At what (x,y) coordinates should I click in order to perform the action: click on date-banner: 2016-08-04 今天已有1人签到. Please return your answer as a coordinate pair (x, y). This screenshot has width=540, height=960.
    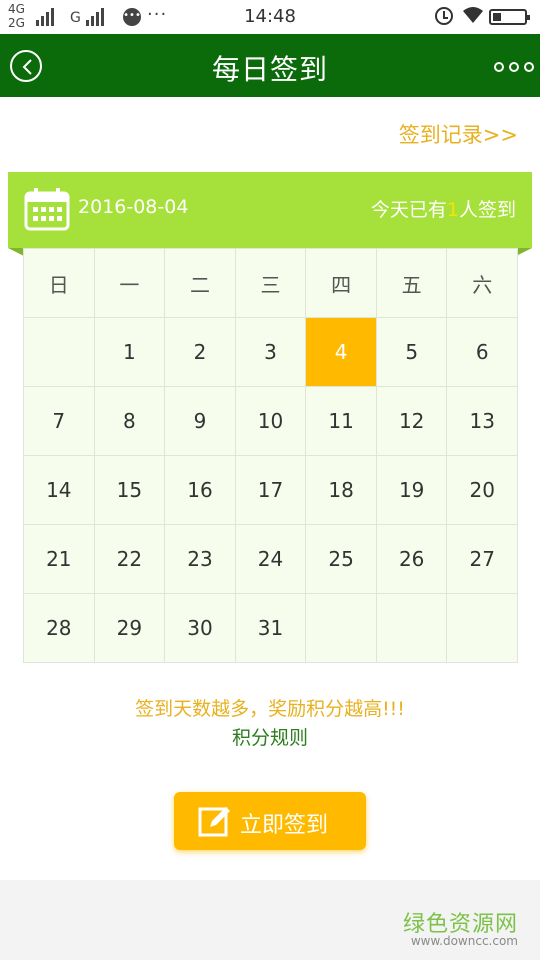
    Looking at the image, I should click on (270, 210).